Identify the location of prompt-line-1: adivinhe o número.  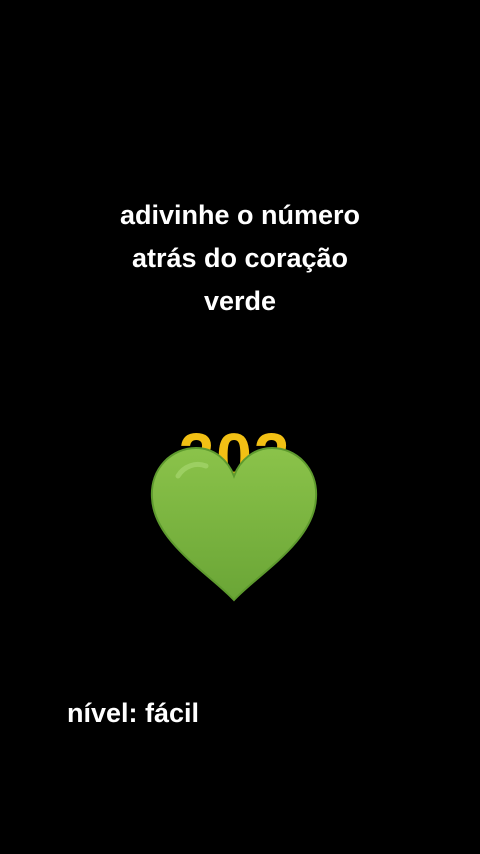
(240, 215).